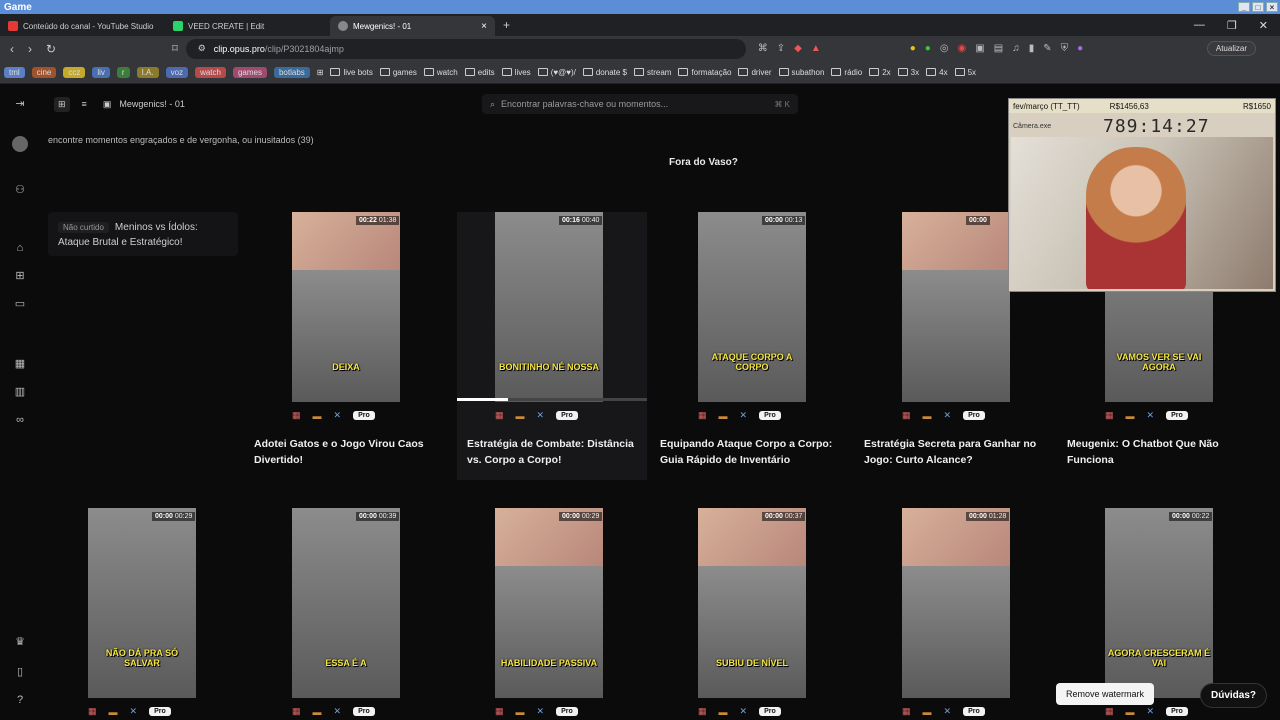  What do you see at coordinates (1065, 48) in the screenshot?
I see `extension-icon: ⛨` at bounding box center [1065, 48].